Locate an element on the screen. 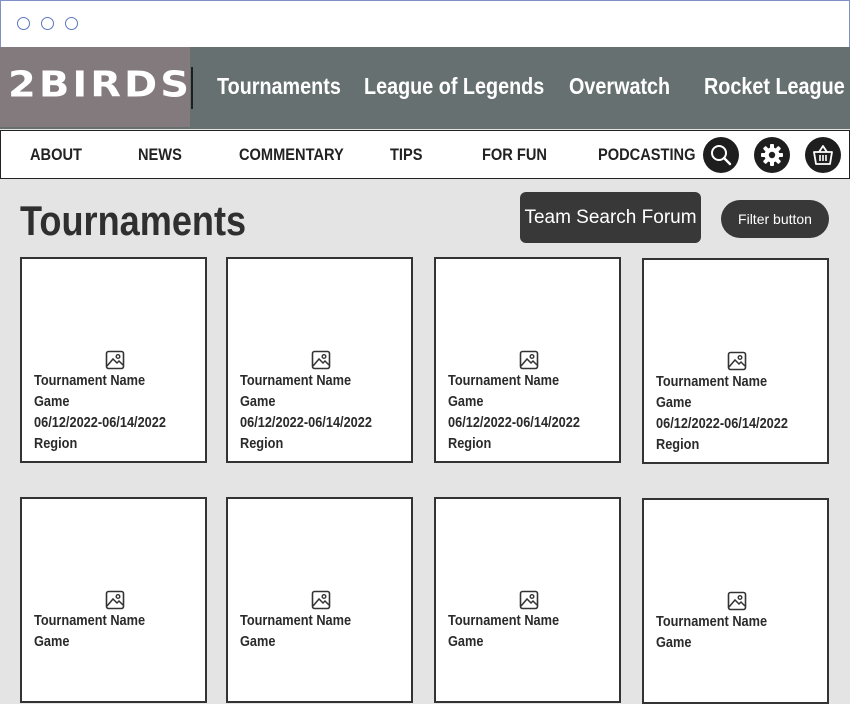 Image resolution: width=850 pixels, height=704 pixels. header-divider is located at coordinates (192, 88).